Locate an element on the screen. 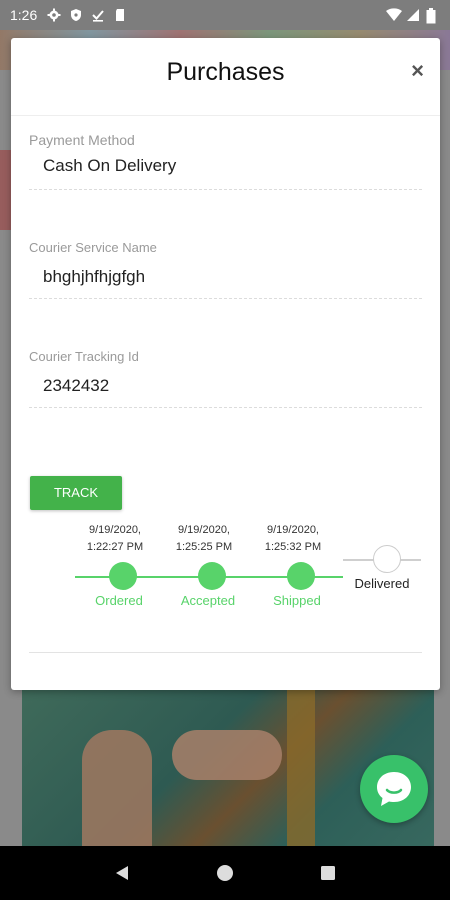 The width and height of the screenshot is (450, 900). step-accepted-label: Accepted is located at coordinates (208, 600).